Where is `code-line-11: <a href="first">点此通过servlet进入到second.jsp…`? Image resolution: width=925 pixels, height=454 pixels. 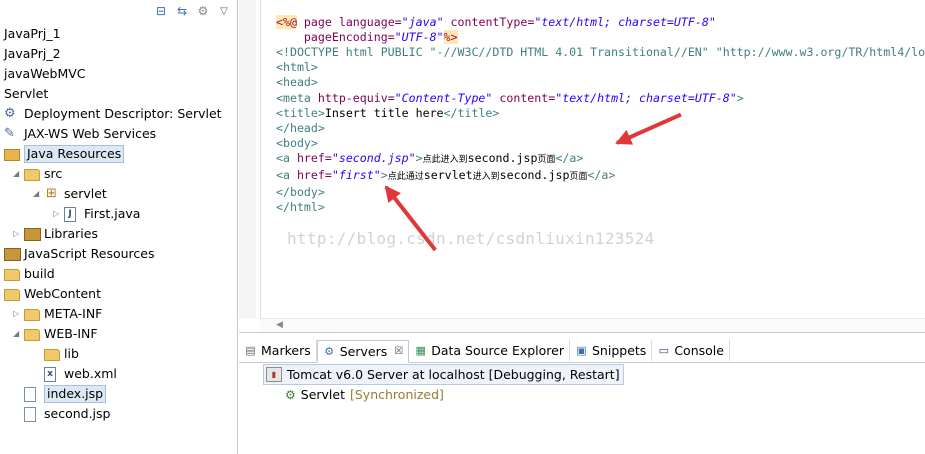
code-line-11: <a href="first">点此通过servlet进入到second.jsp… is located at coordinates (446, 175).